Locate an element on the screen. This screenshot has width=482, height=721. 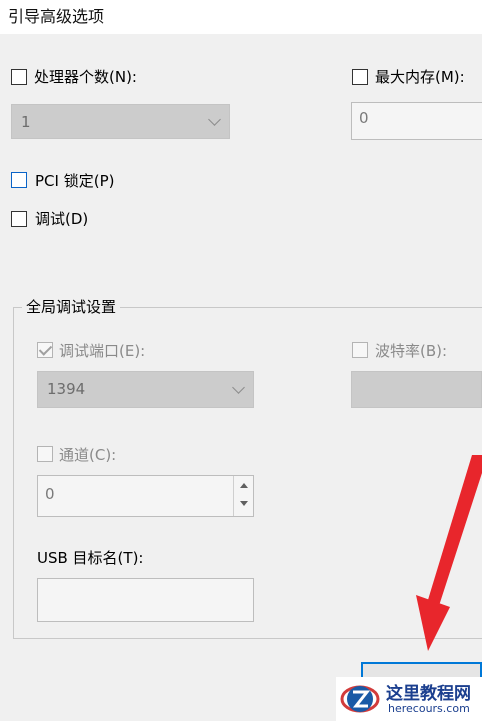
pci-lock-checkbox is located at coordinates (19, 180).